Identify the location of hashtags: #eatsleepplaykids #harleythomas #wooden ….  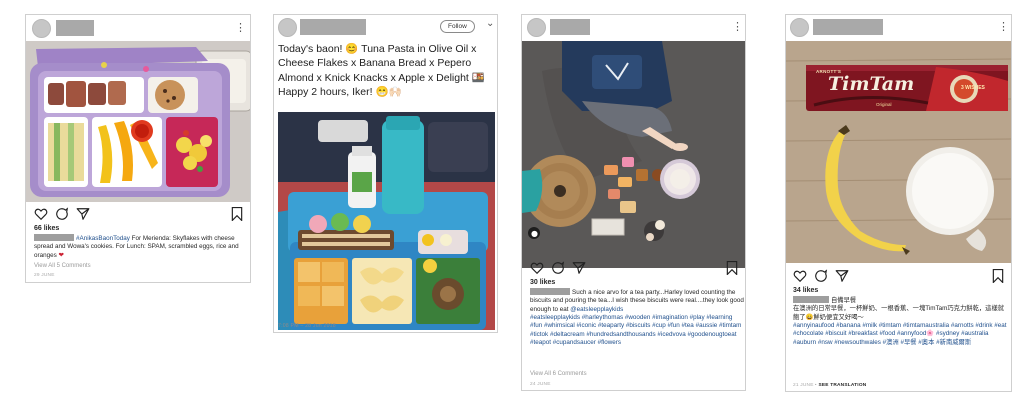
(635, 330).